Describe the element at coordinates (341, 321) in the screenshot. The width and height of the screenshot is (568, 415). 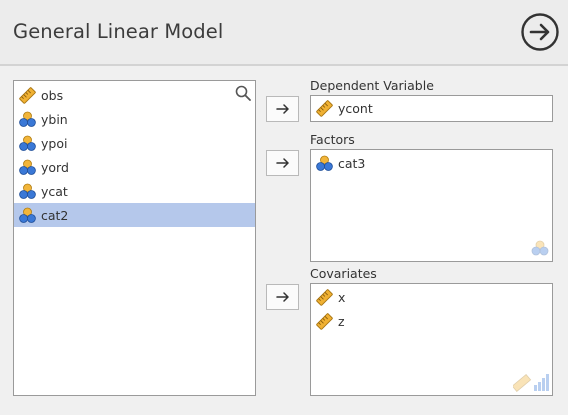
I see `variable-name: z` at that location.